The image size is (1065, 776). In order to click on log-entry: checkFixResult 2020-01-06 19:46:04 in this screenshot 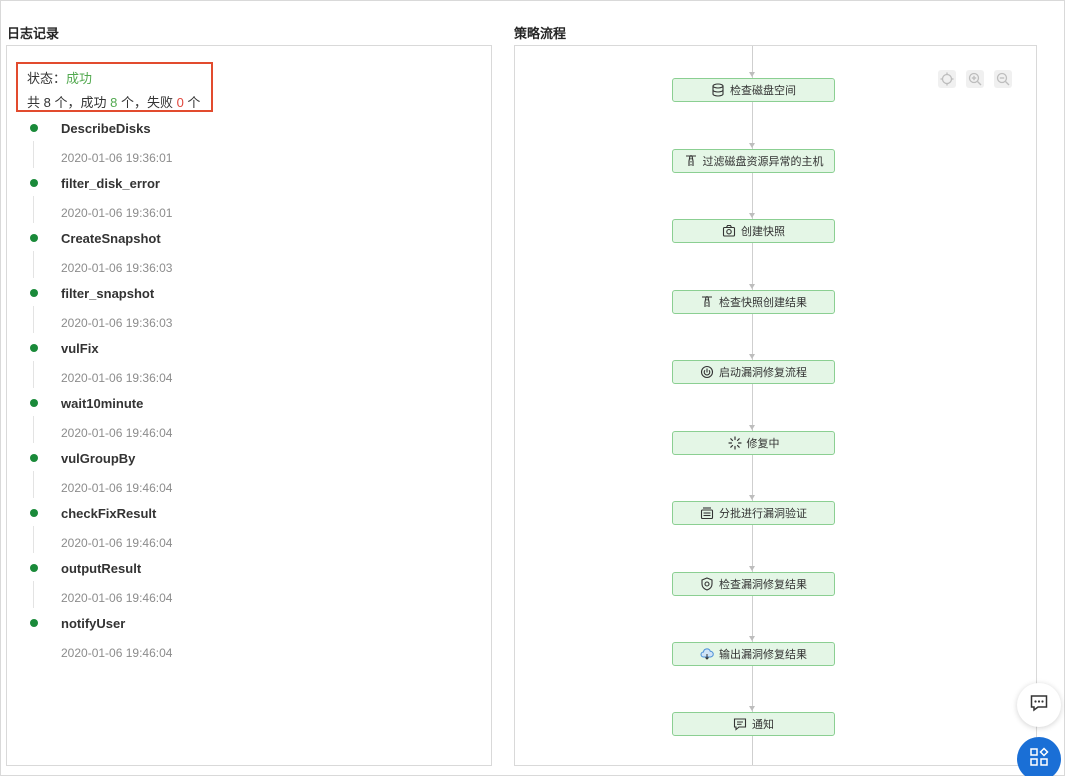, I will do `click(247, 530)`.